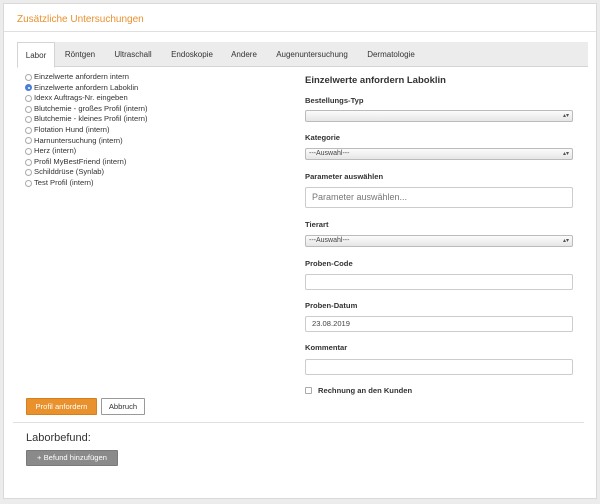 The height and width of the screenshot is (504, 600). I want to click on kategorie-value: ---Auswahl---, so click(329, 153).